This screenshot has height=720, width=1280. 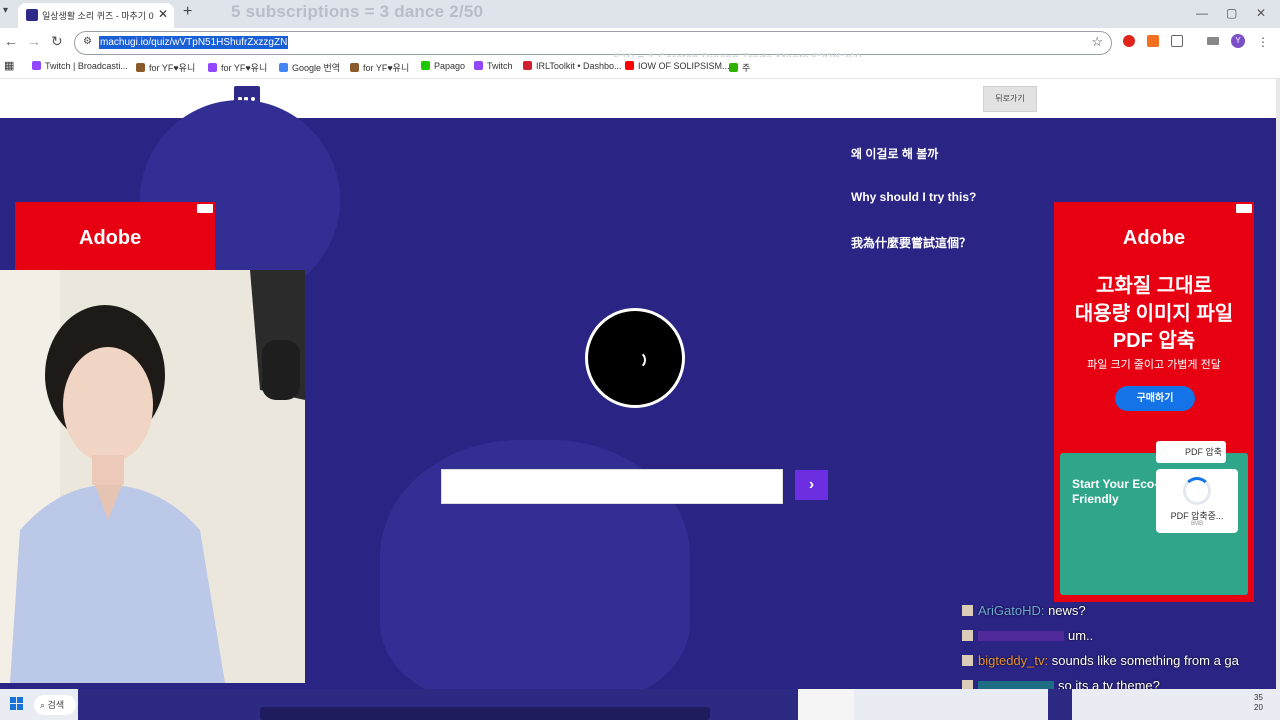 What do you see at coordinates (17, 704) in the screenshot?
I see `windows-start-icon` at bounding box center [17, 704].